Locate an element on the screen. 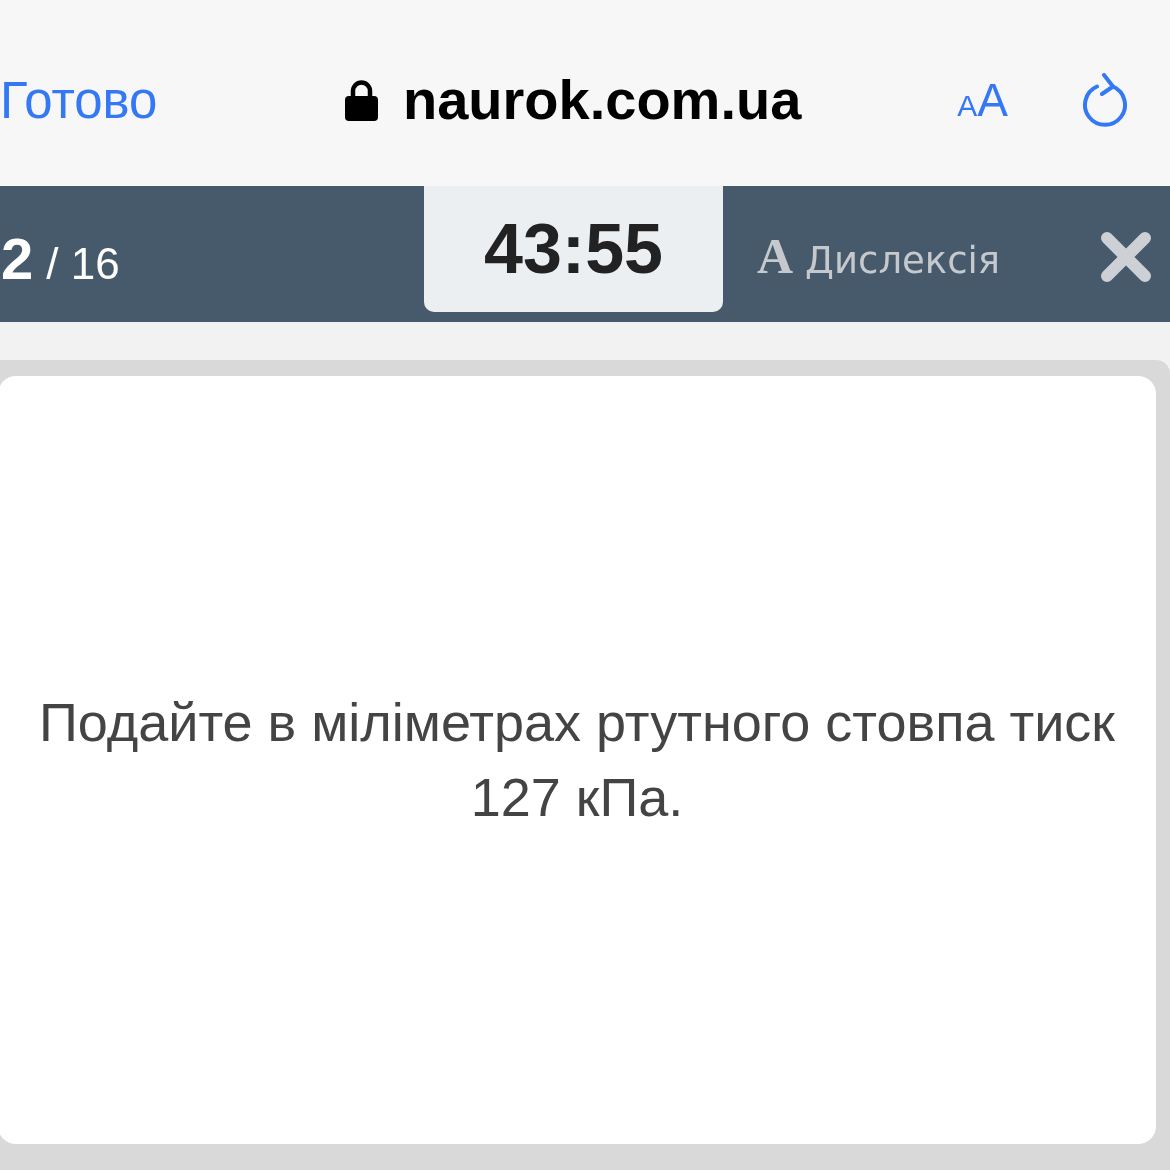 This screenshot has width=1170, height=1170. url-text: naurok.com.ua is located at coordinates (602, 100).